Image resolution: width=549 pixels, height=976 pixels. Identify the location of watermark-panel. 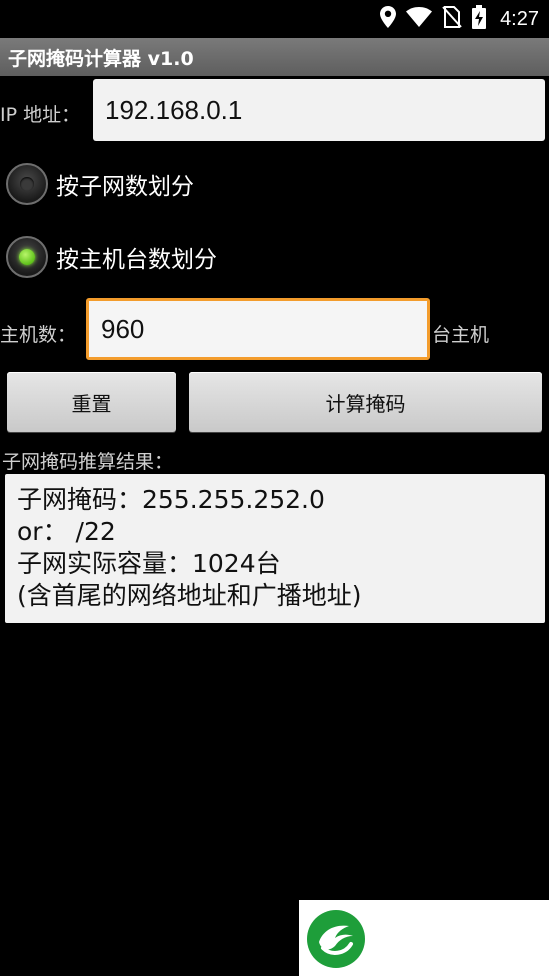
(424, 938).